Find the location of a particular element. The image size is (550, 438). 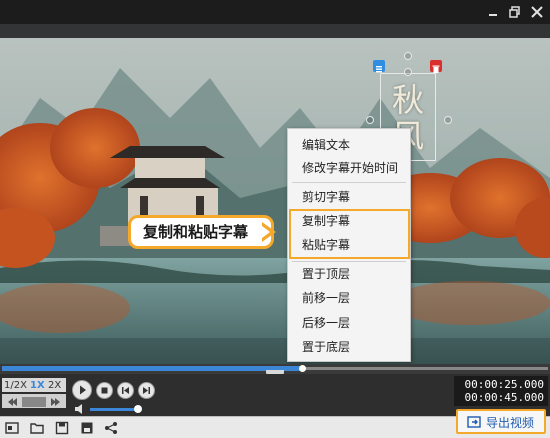

total-time: 00:00:45.000 is located at coordinates (504, 397).